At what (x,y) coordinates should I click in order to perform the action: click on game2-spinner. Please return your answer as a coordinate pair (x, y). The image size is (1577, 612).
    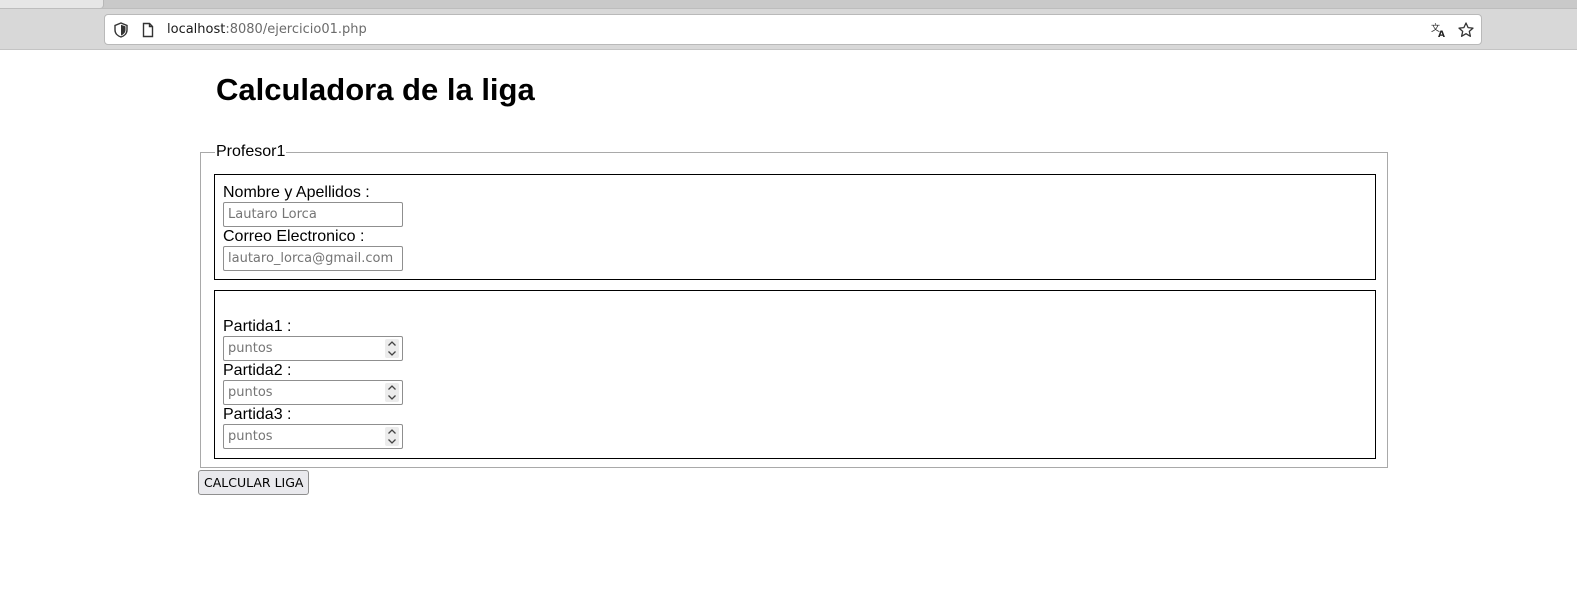
    Looking at the image, I should click on (392, 392).